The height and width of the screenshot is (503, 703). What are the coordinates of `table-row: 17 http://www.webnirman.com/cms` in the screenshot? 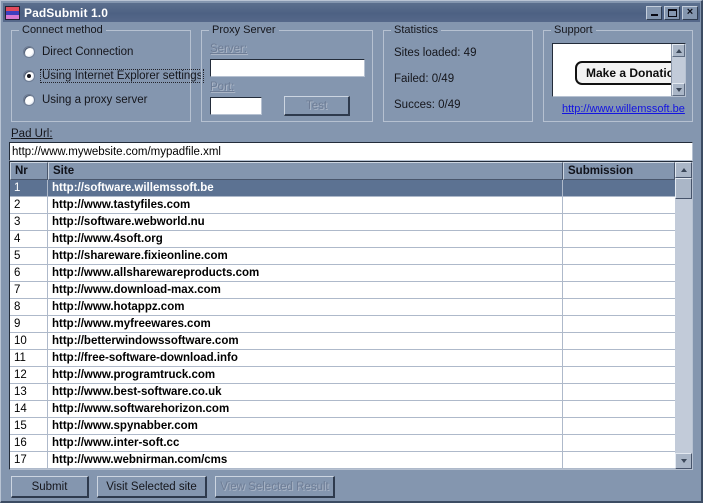 It's located at (342, 460).